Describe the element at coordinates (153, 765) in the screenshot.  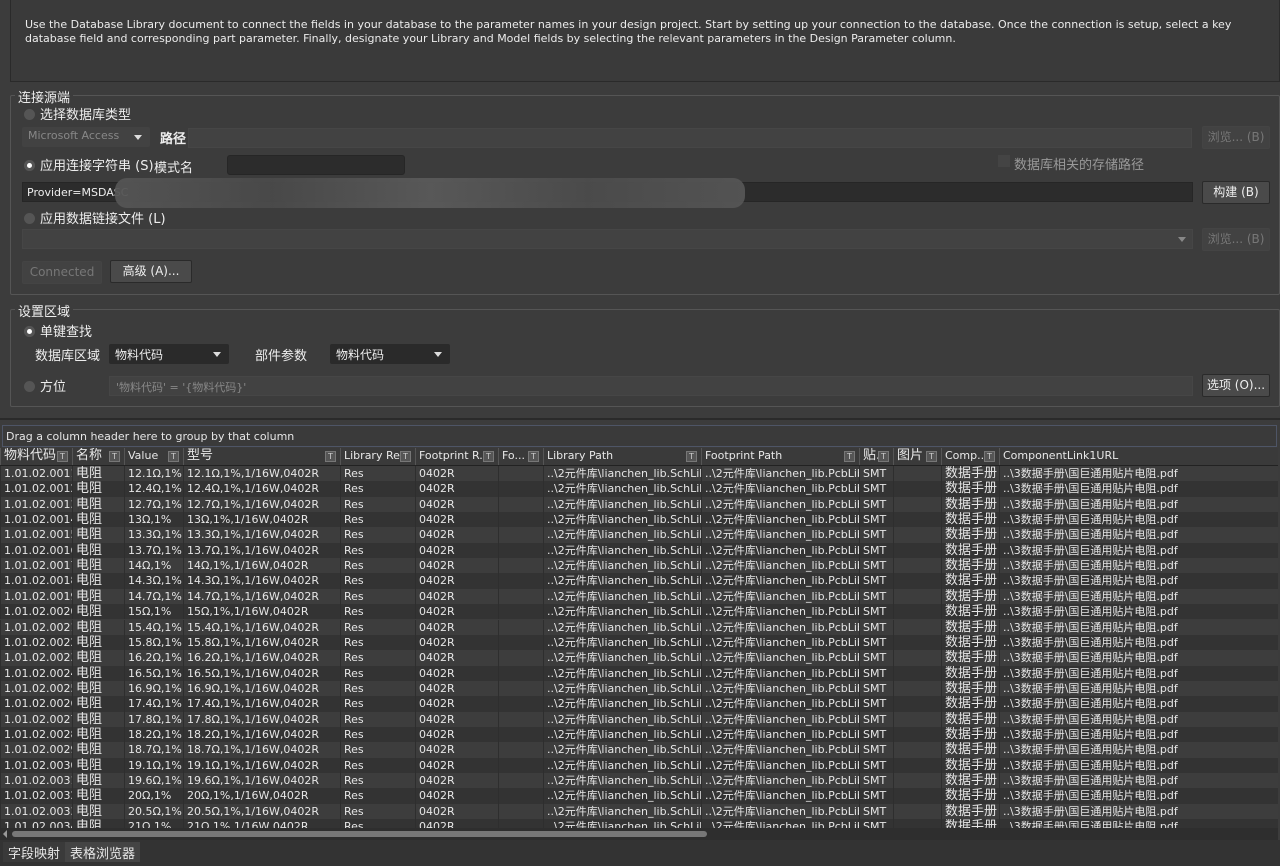
I see `table-cell: 19.1Ω,1%` at that location.